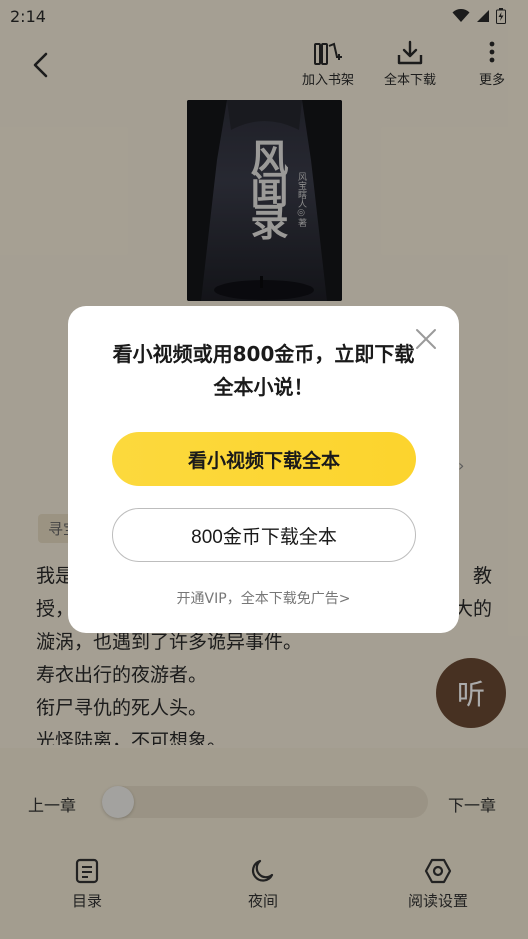 This screenshot has height=939, width=528. What do you see at coordinates (263, 598) in the screenshot?
I see `vip-link: 开通VIP，全本下载免广告>` at bounding box center [263, 598].